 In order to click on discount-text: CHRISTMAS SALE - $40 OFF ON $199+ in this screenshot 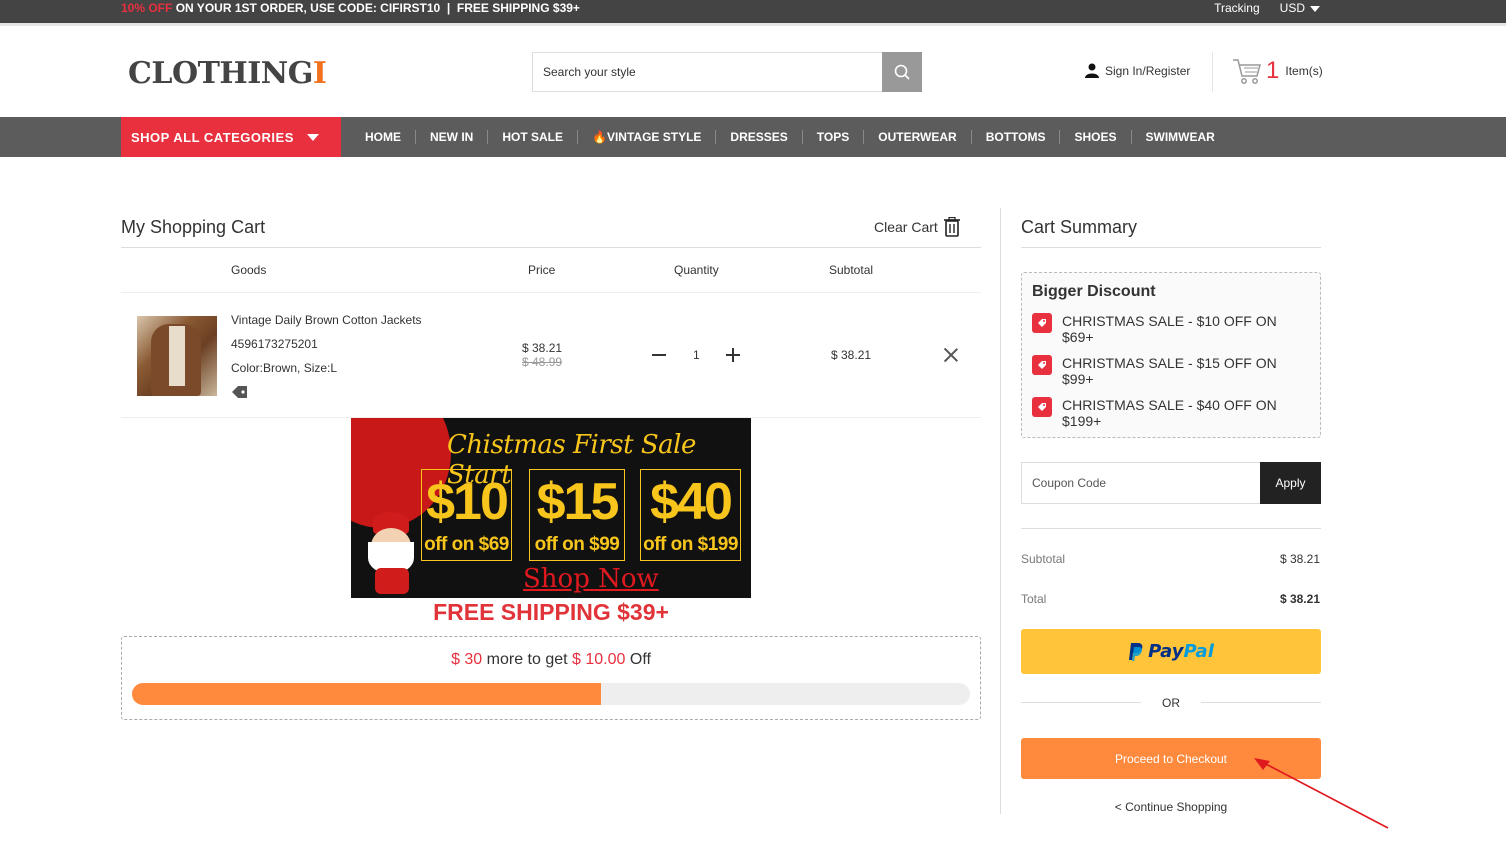, I will do `click(1169, 413)`.